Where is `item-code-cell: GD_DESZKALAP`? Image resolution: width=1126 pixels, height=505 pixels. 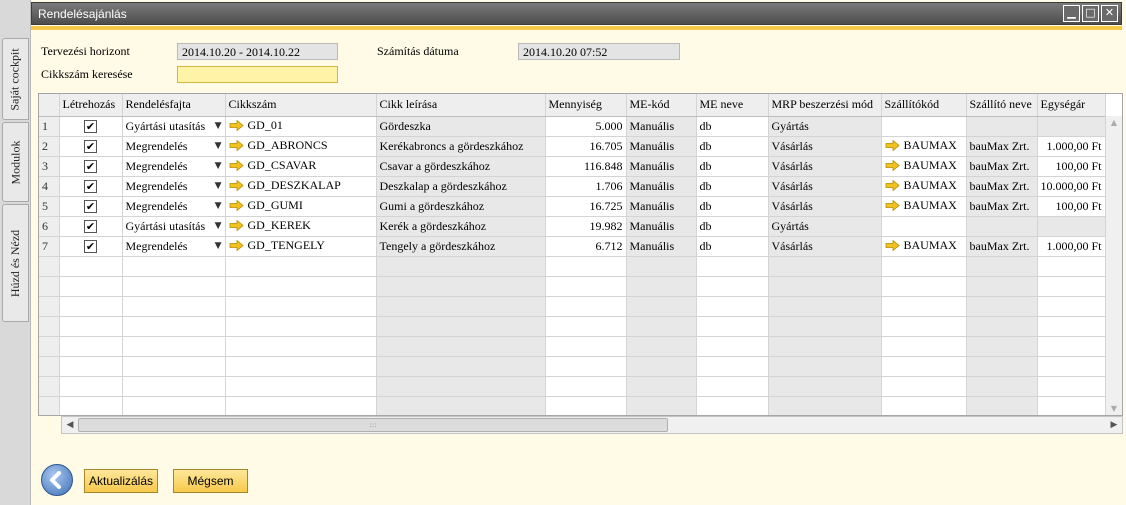
item-code-cell: GD_DESZKALAP is located at coordinates (301, 186).